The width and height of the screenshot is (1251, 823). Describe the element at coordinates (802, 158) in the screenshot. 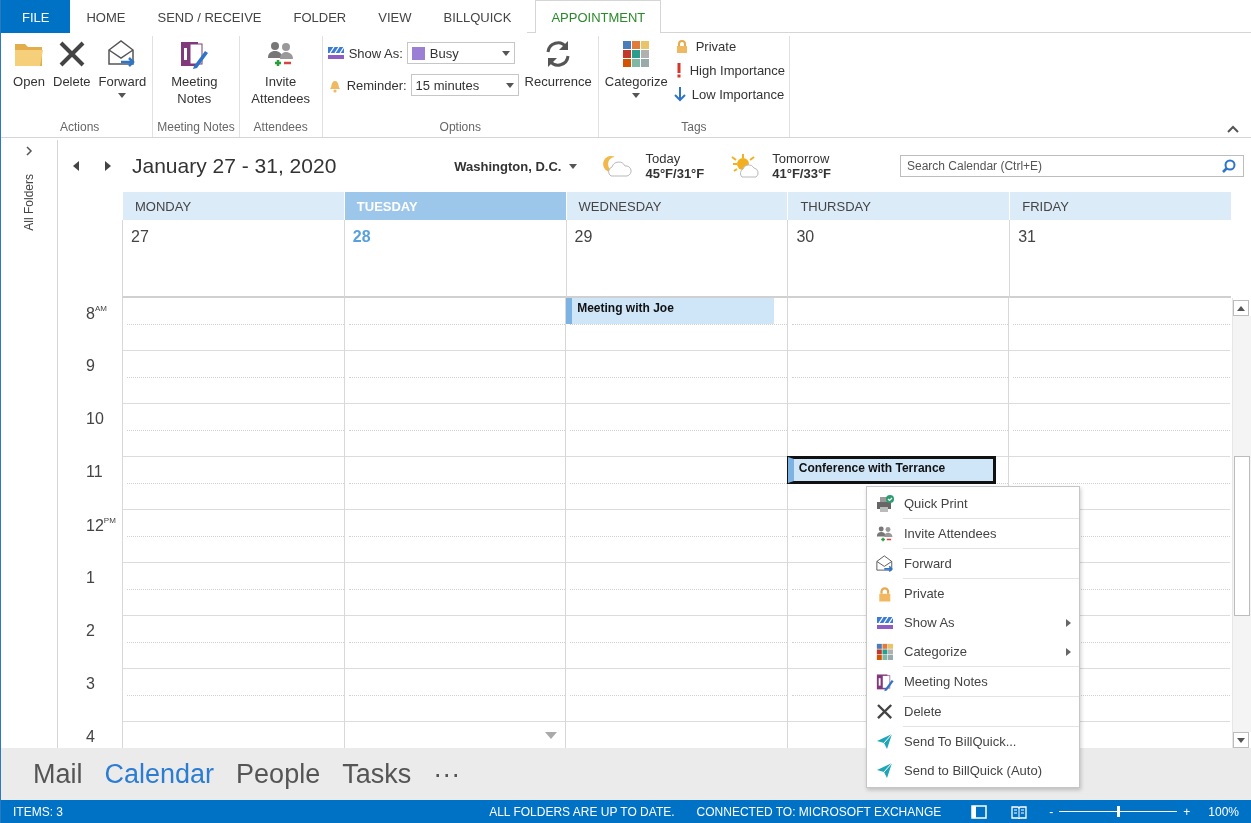

I see `forecast-day: Tomorrow` at that location.